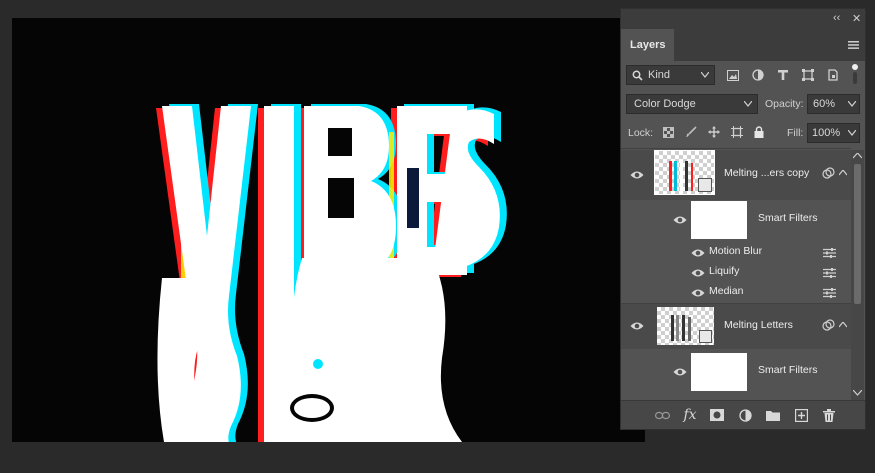 The width and height of the screenshot is (875, 473). I want to click on pixel-layer-filter-icon, so click(733, 75).